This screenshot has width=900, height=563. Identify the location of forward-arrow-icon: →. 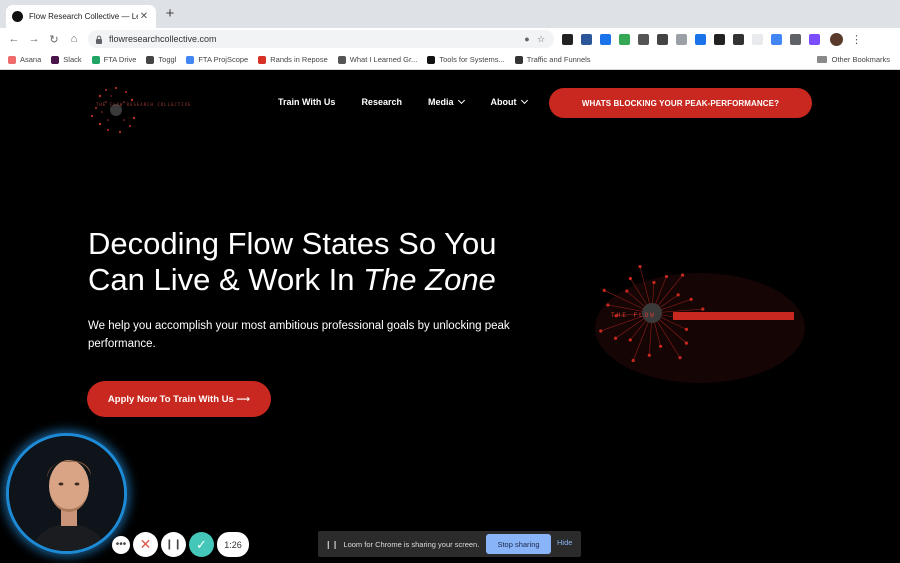
(34, 39).